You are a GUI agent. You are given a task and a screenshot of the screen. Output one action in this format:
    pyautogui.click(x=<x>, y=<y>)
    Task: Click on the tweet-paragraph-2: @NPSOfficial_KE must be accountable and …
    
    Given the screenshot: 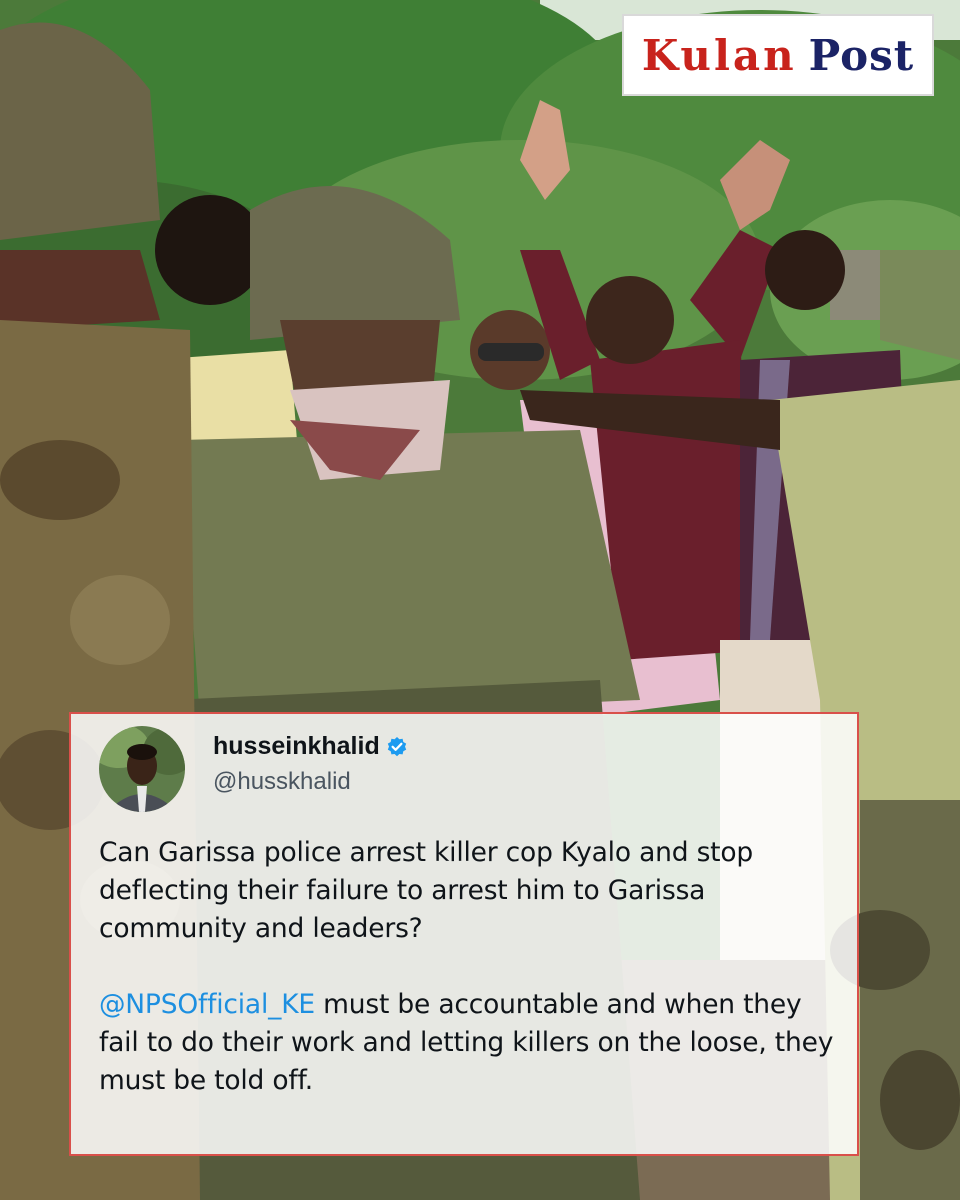 What is the action you would take?
    pyautogui.click(x=469, y=1043)
    